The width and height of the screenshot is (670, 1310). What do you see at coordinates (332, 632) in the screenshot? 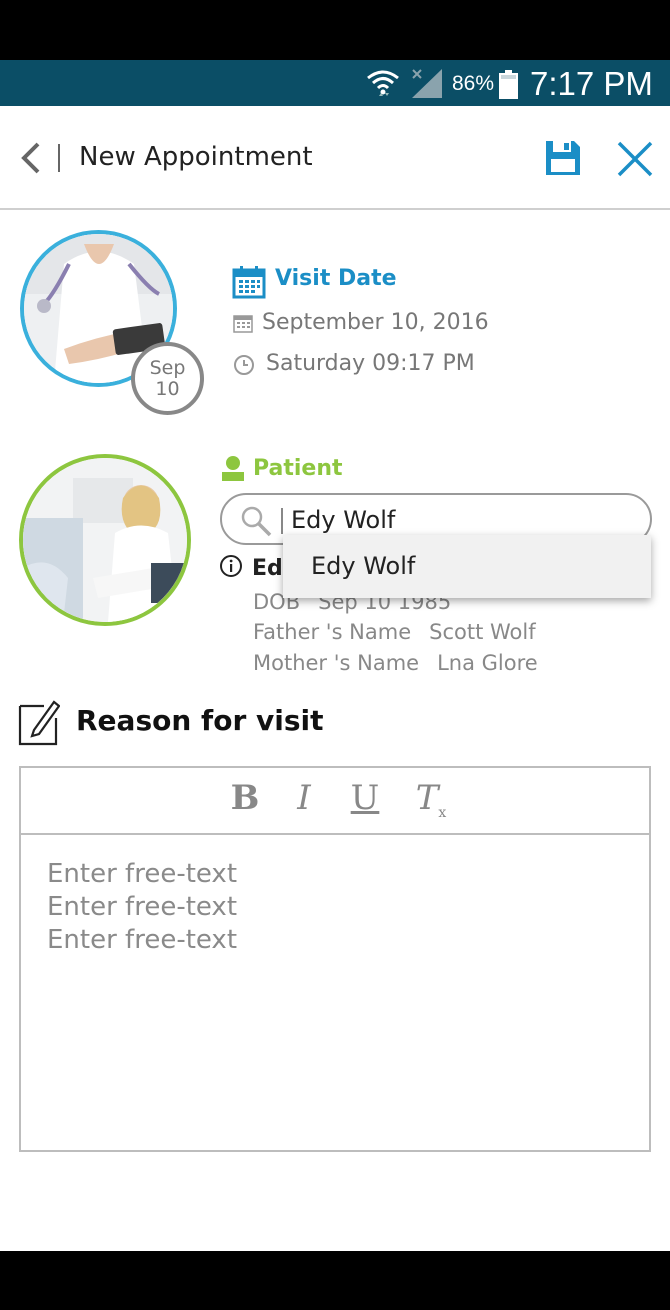
I see `father-name-label: Father 's Name` at bounding box center [332, 632].